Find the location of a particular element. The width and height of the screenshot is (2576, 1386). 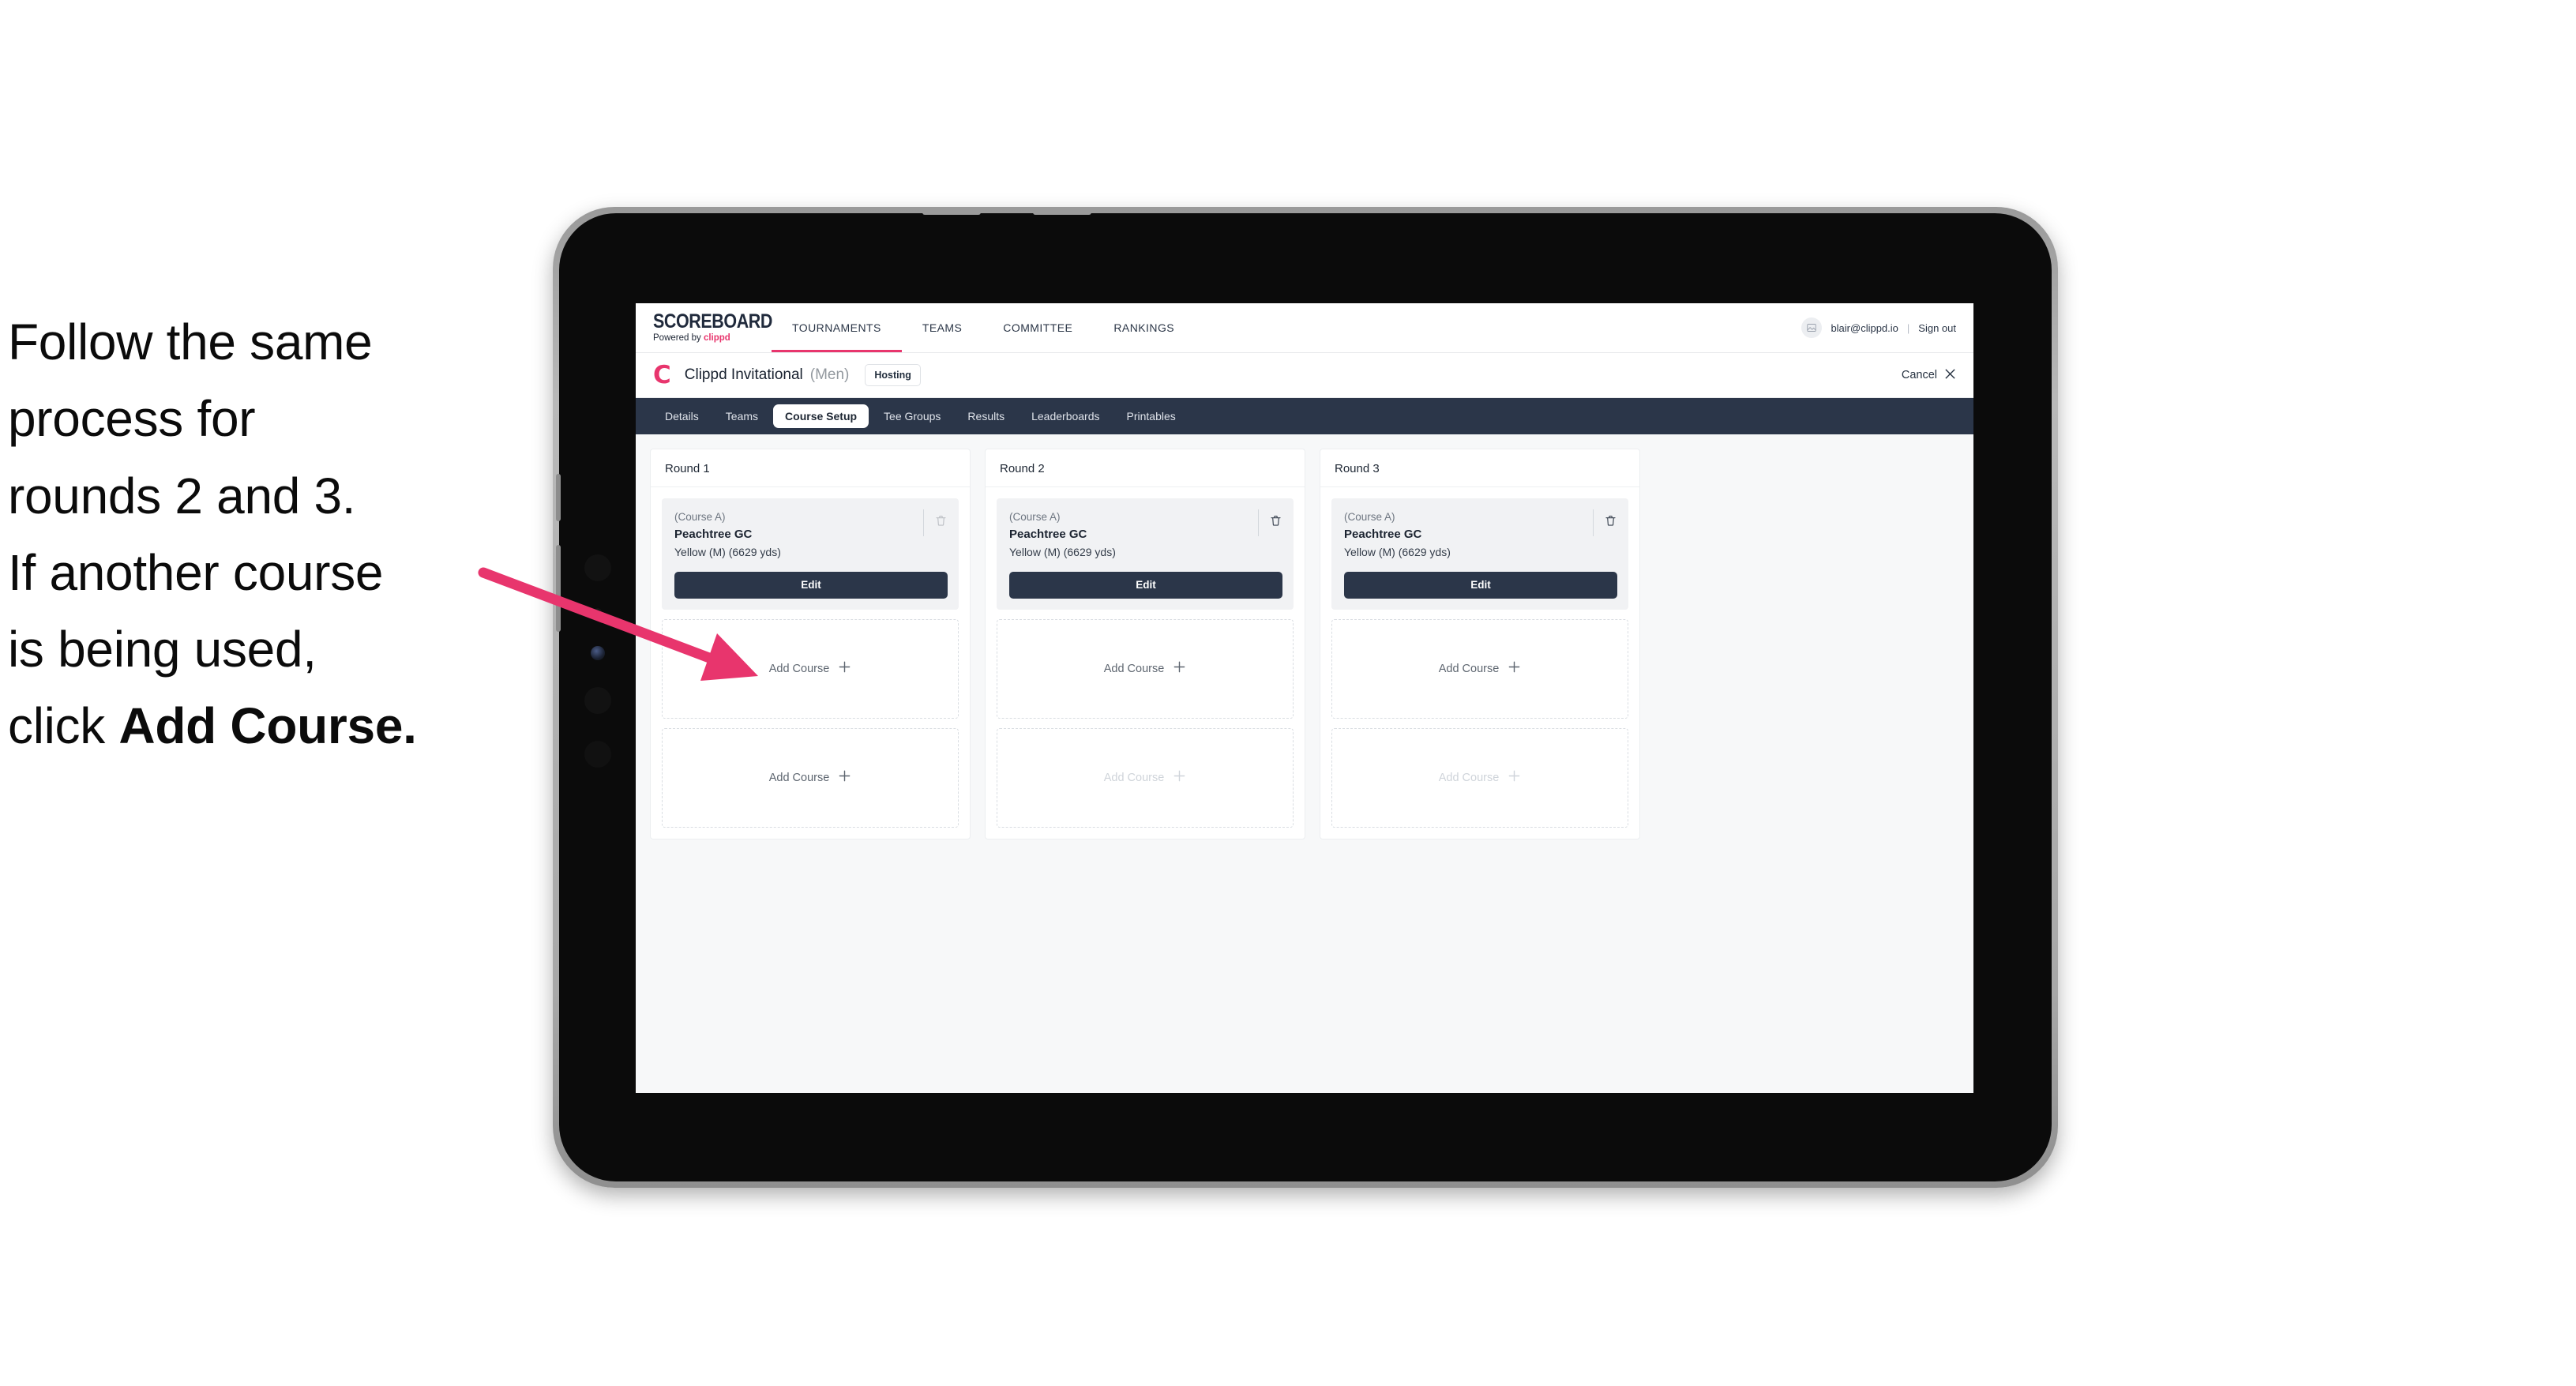

brand-logo: SCOREBOARD Powered by clippd is located at coordinates (704, 327).